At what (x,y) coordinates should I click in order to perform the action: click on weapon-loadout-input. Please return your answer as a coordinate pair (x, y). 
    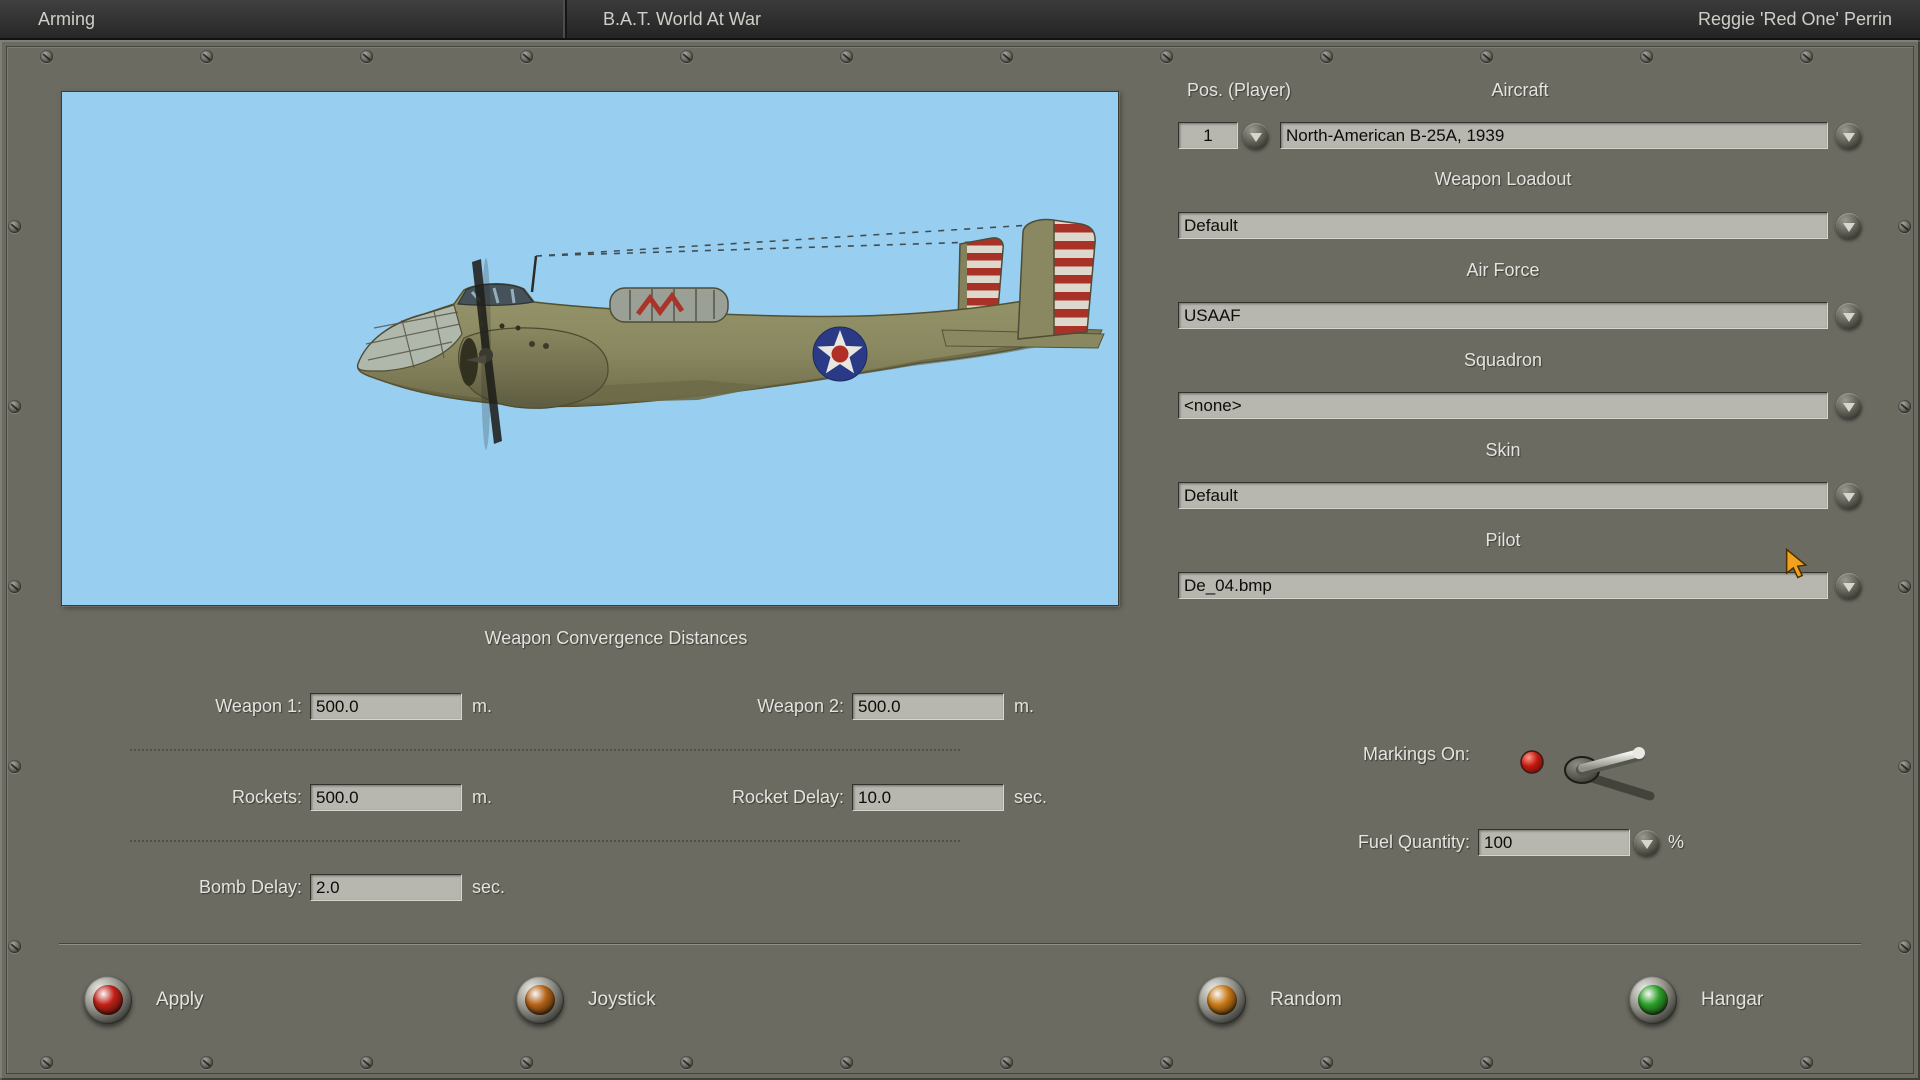
    Looking at the image, I should click on (1503, 225).